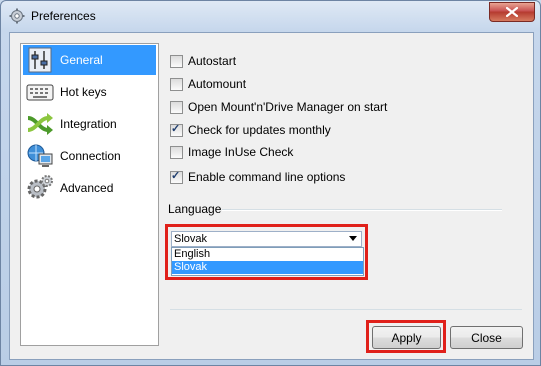  I want to click on option-command-line: Enable command line options, so click(257, 177).